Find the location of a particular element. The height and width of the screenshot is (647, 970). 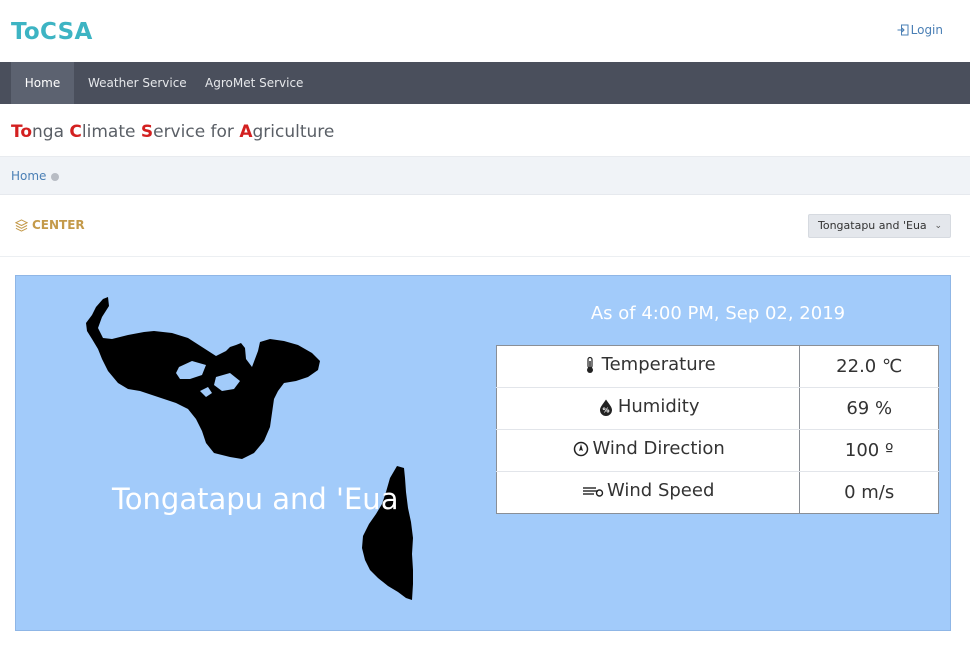

login-icon is located at coordinates (903, 30).